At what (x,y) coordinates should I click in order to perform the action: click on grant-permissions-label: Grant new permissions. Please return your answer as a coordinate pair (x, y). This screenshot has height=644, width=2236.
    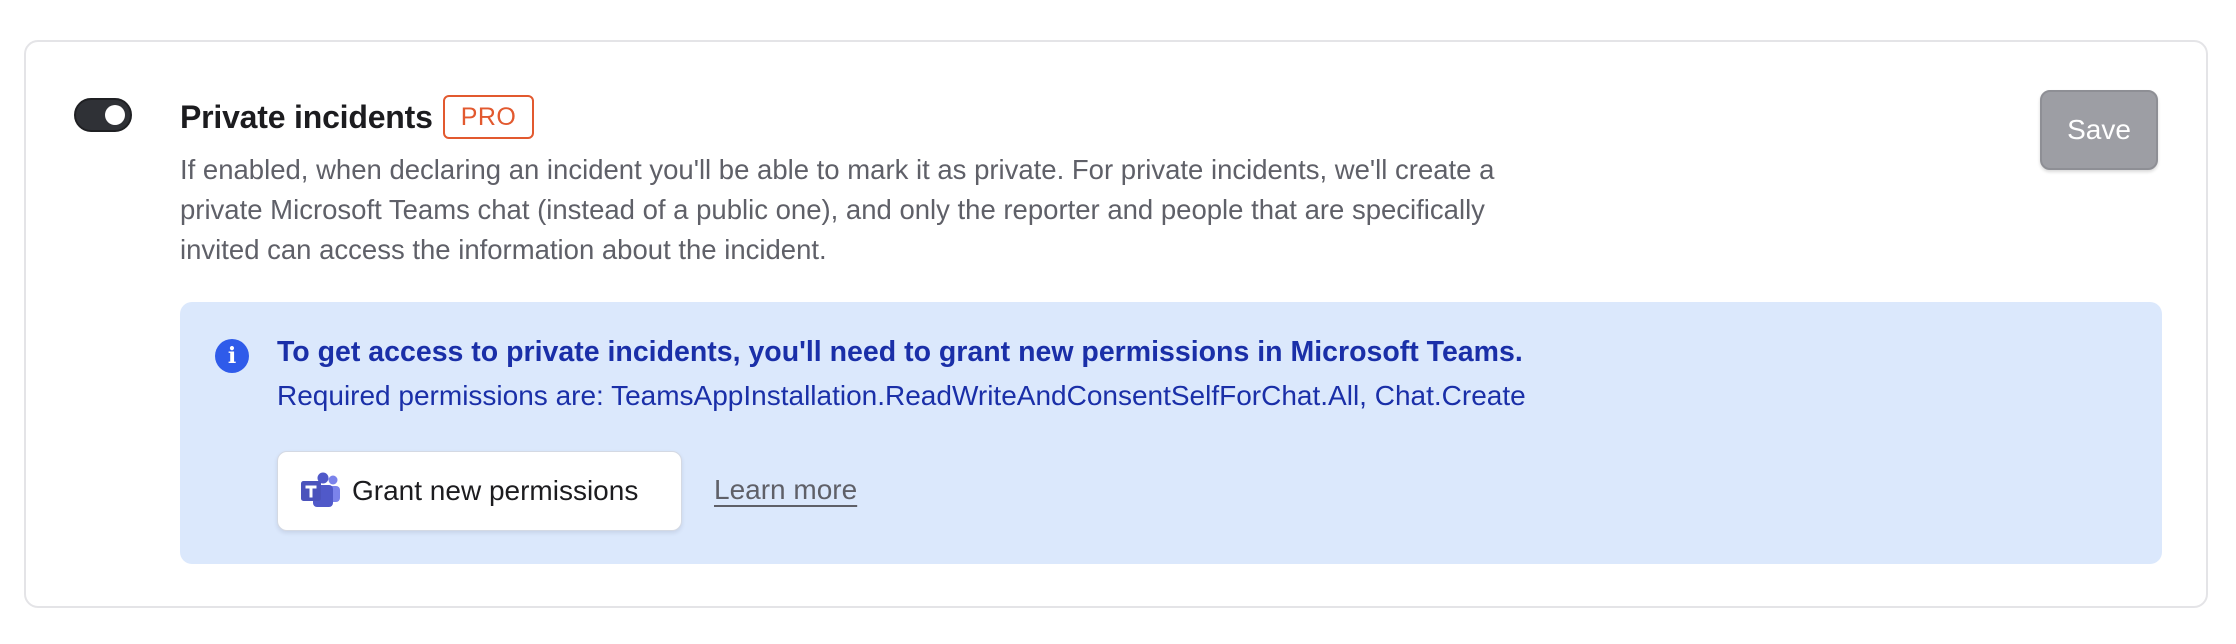
    Looking at the image, I should click on (495, 490).